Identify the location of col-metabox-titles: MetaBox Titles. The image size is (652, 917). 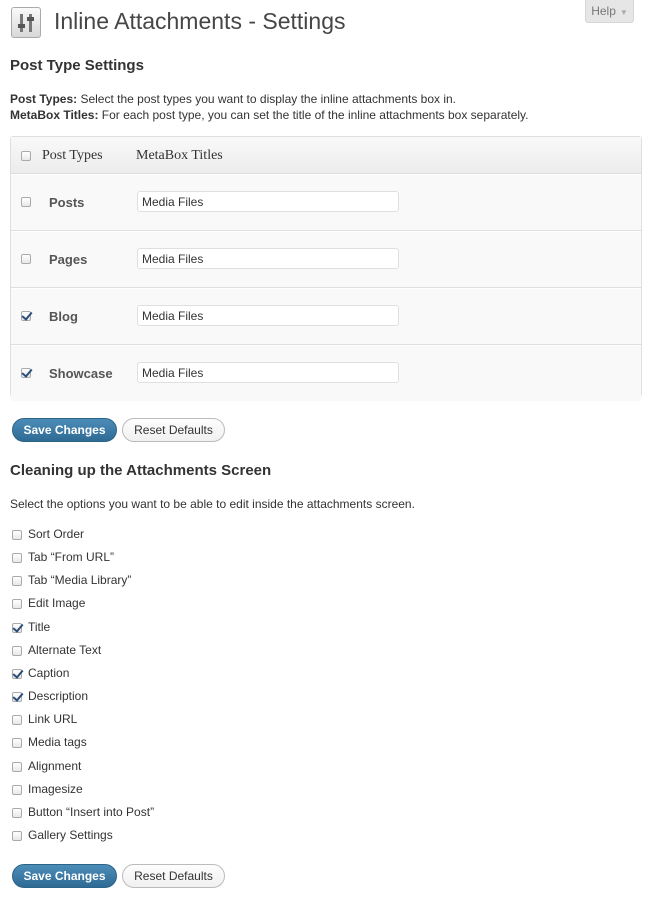
(179, 155).